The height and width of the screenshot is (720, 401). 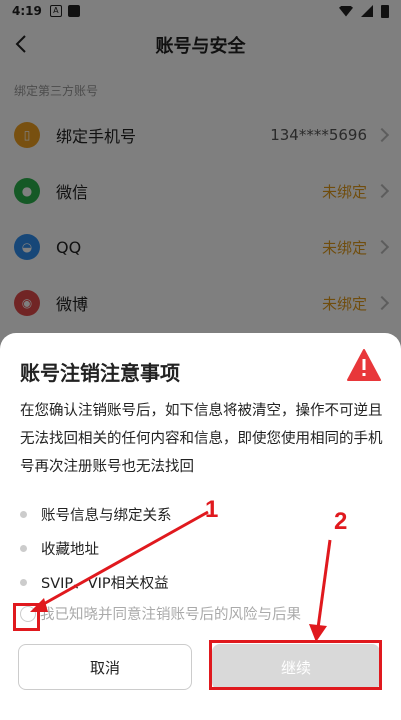 I want to click on warning-icon, so click(x=364, y=365).